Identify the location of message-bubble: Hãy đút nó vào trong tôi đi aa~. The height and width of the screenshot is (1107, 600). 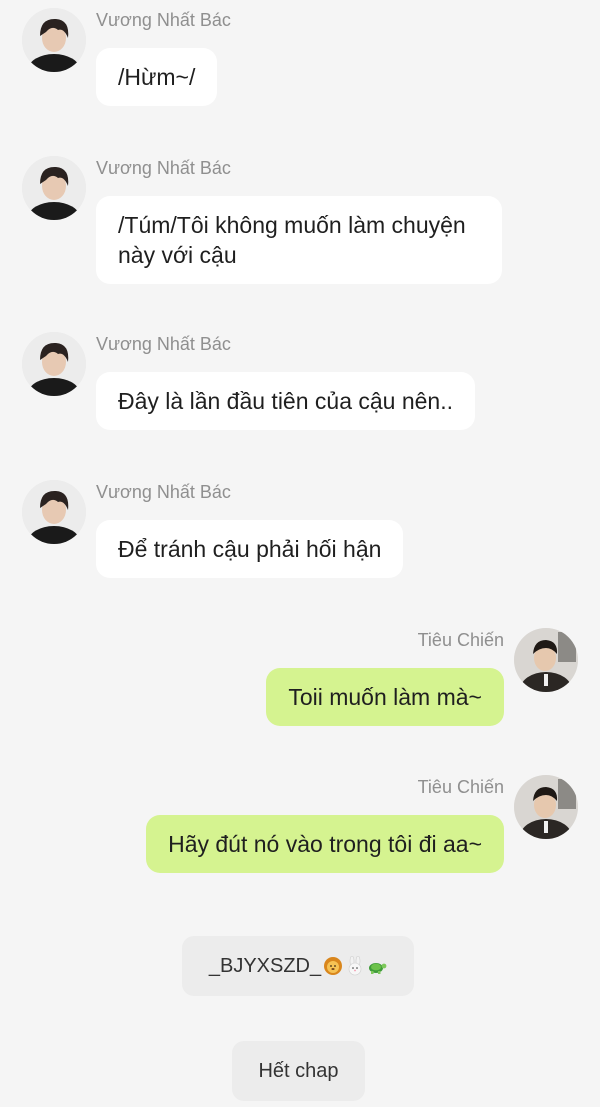
(325, 844).